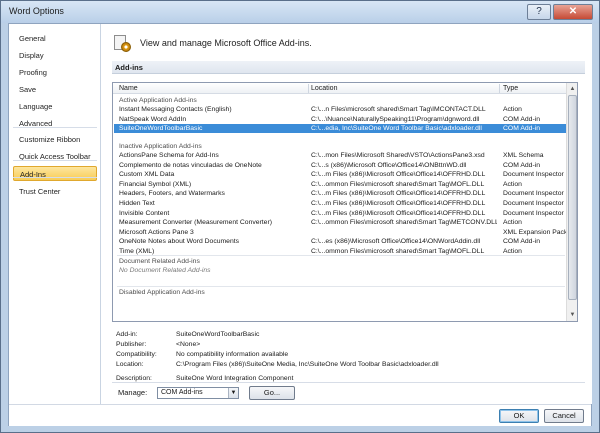  I want to click on add-in-type: XML Schema, so click(523, 155).